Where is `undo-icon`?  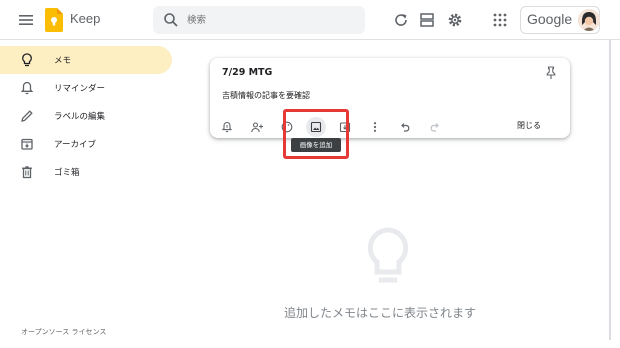 undo-icon is located at coordinates (405, 127).